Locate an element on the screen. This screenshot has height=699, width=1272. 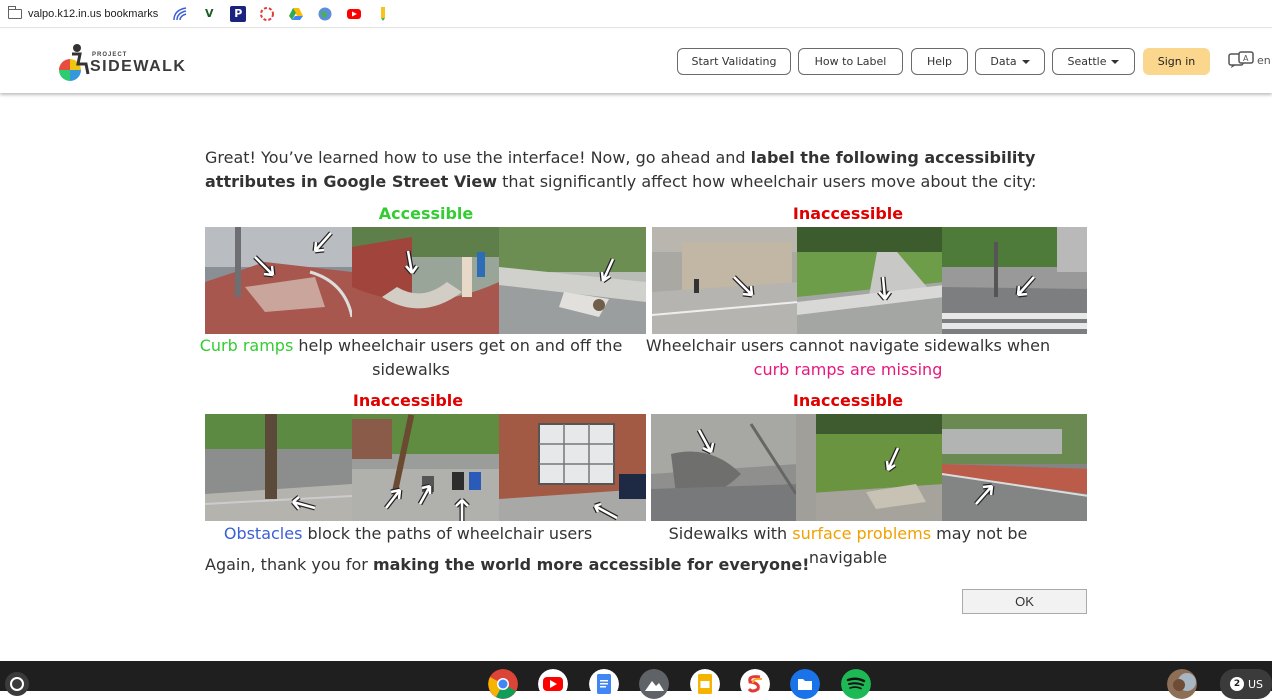
translate-icon: A is located at coordinates (1241, 59).